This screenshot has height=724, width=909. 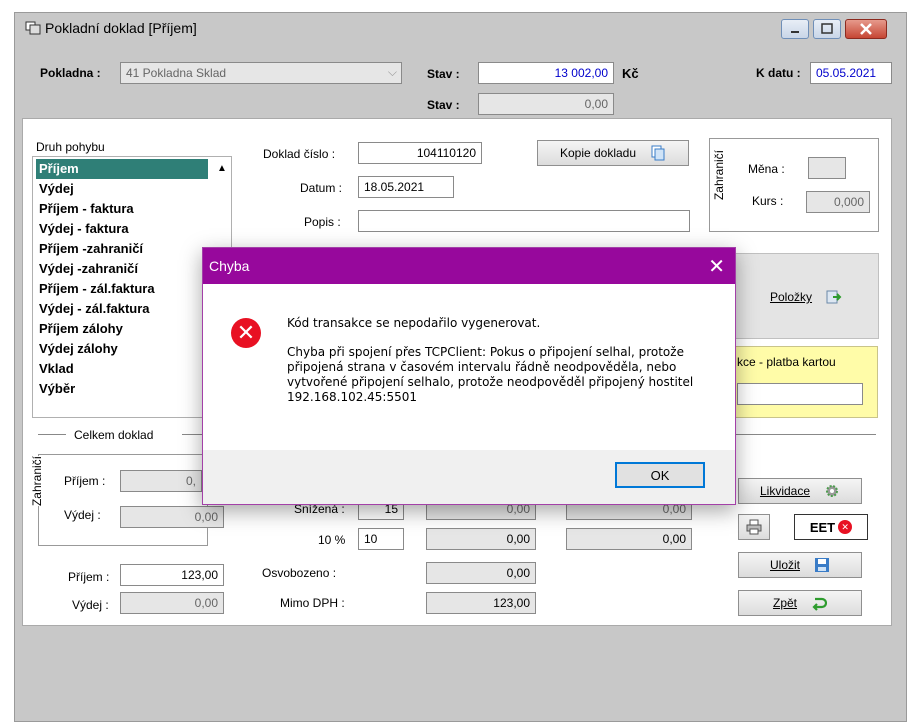 What do you see at coordinates (851, 73) in the screenshot?
I see `kdatu-field: 05.05.2021` at bounding box center [851, 73].